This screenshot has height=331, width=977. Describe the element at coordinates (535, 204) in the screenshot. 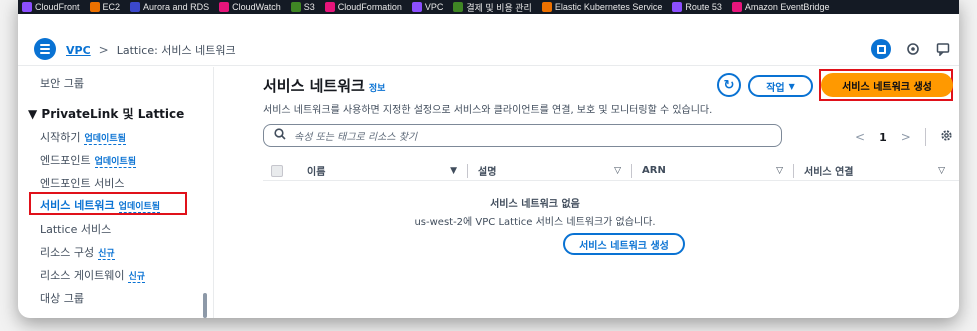

I see `empty-state-title: 서비스 네트워크 없음` at that location.